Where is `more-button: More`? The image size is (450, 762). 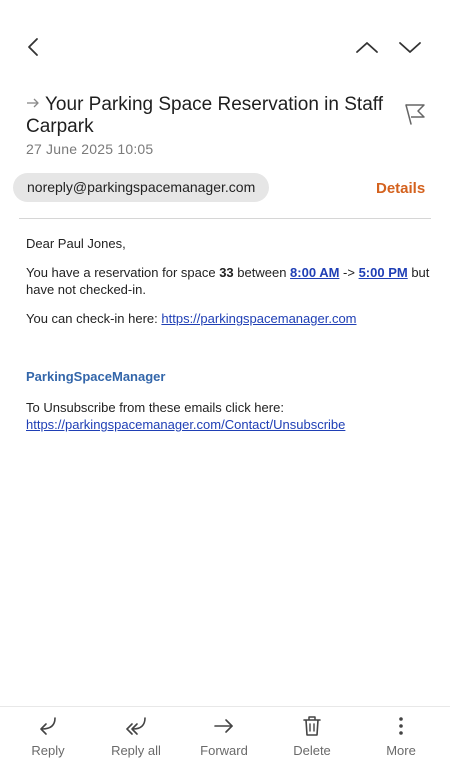
more-button: More is located at coordinates (401, 736).